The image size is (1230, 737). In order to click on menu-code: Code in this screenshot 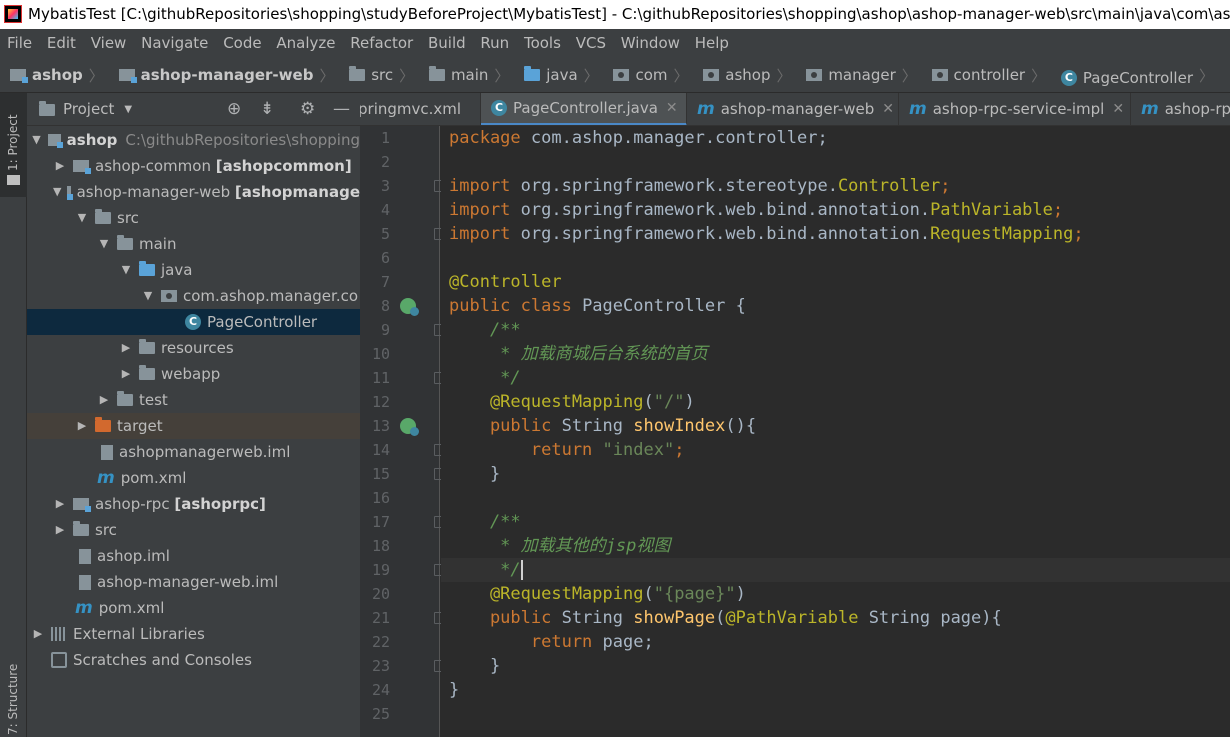, I will do `click(242, 43)`.